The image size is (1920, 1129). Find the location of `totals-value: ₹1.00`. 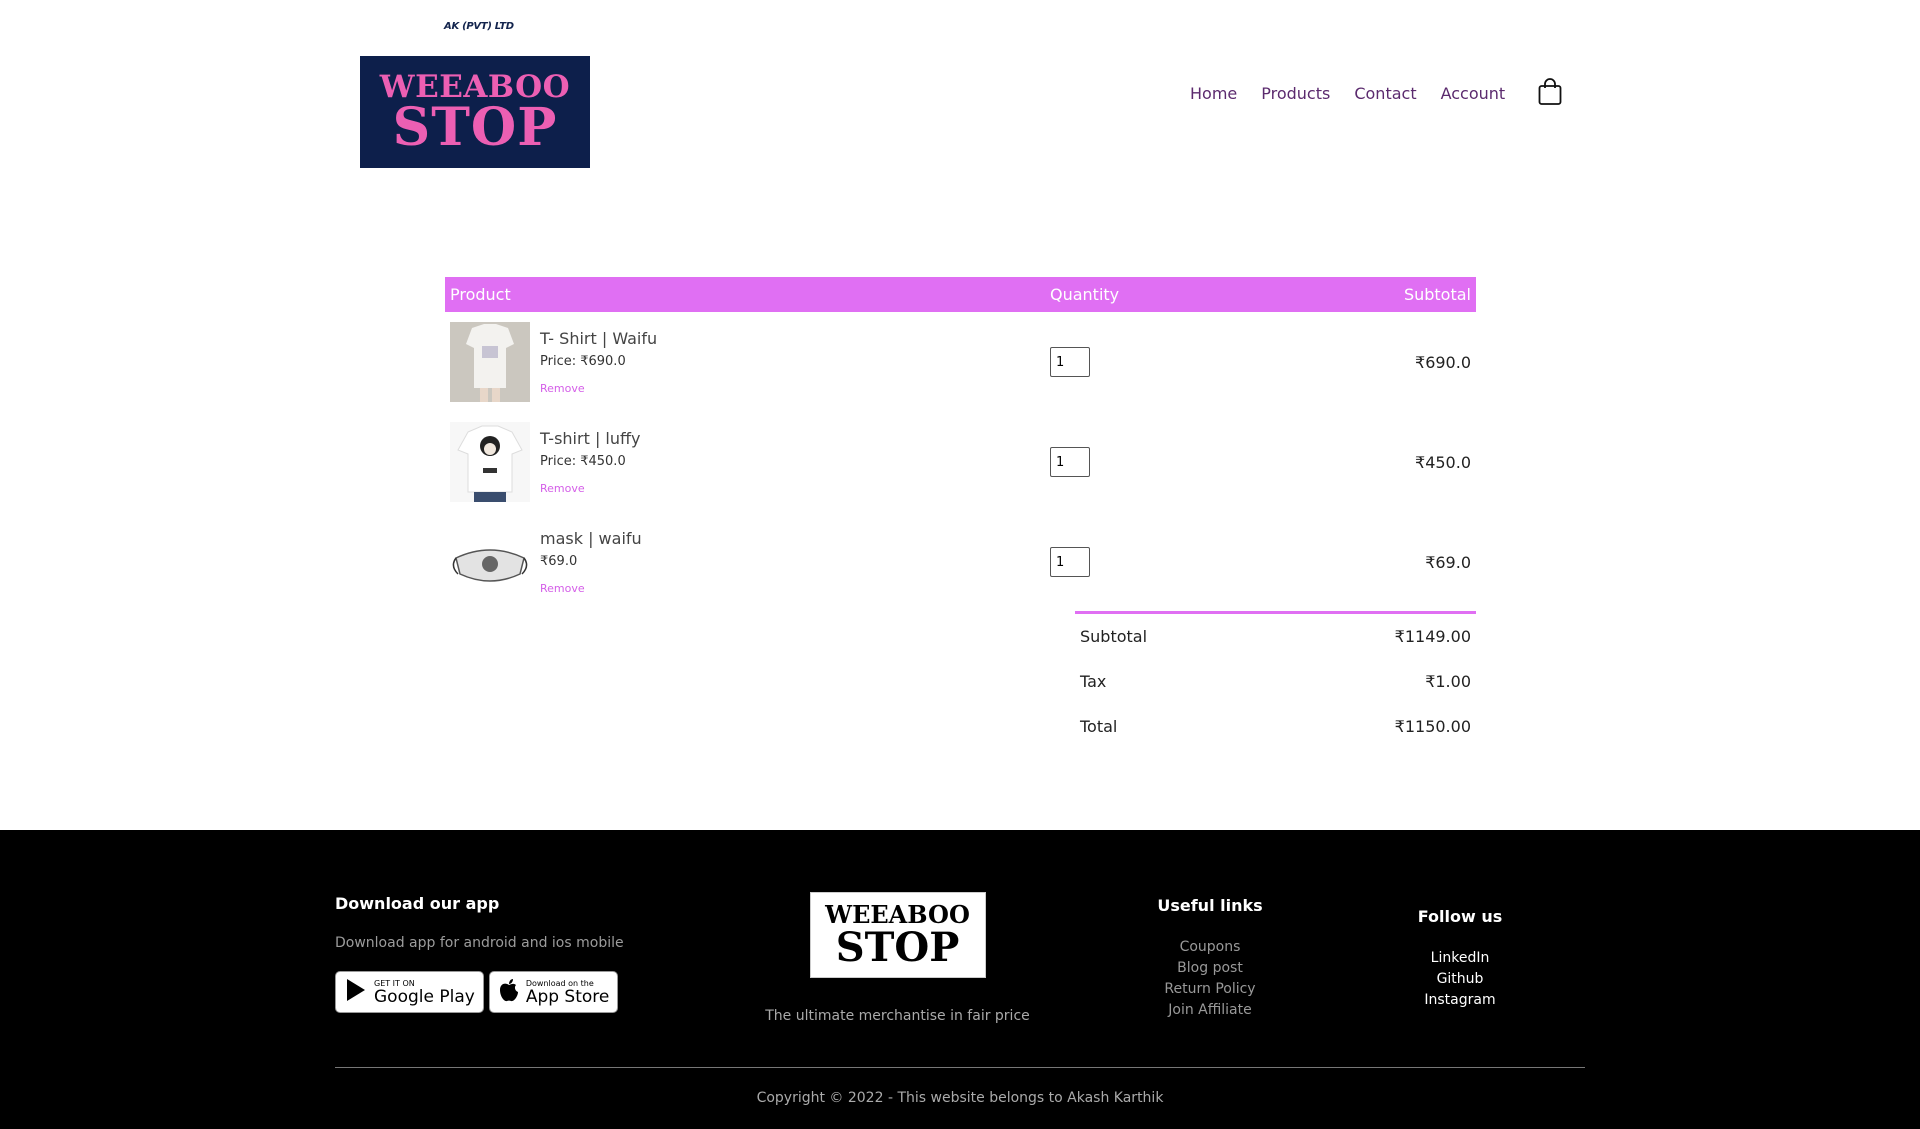

totals-value: ₹1.00 is located at coordinates (1448, 681).